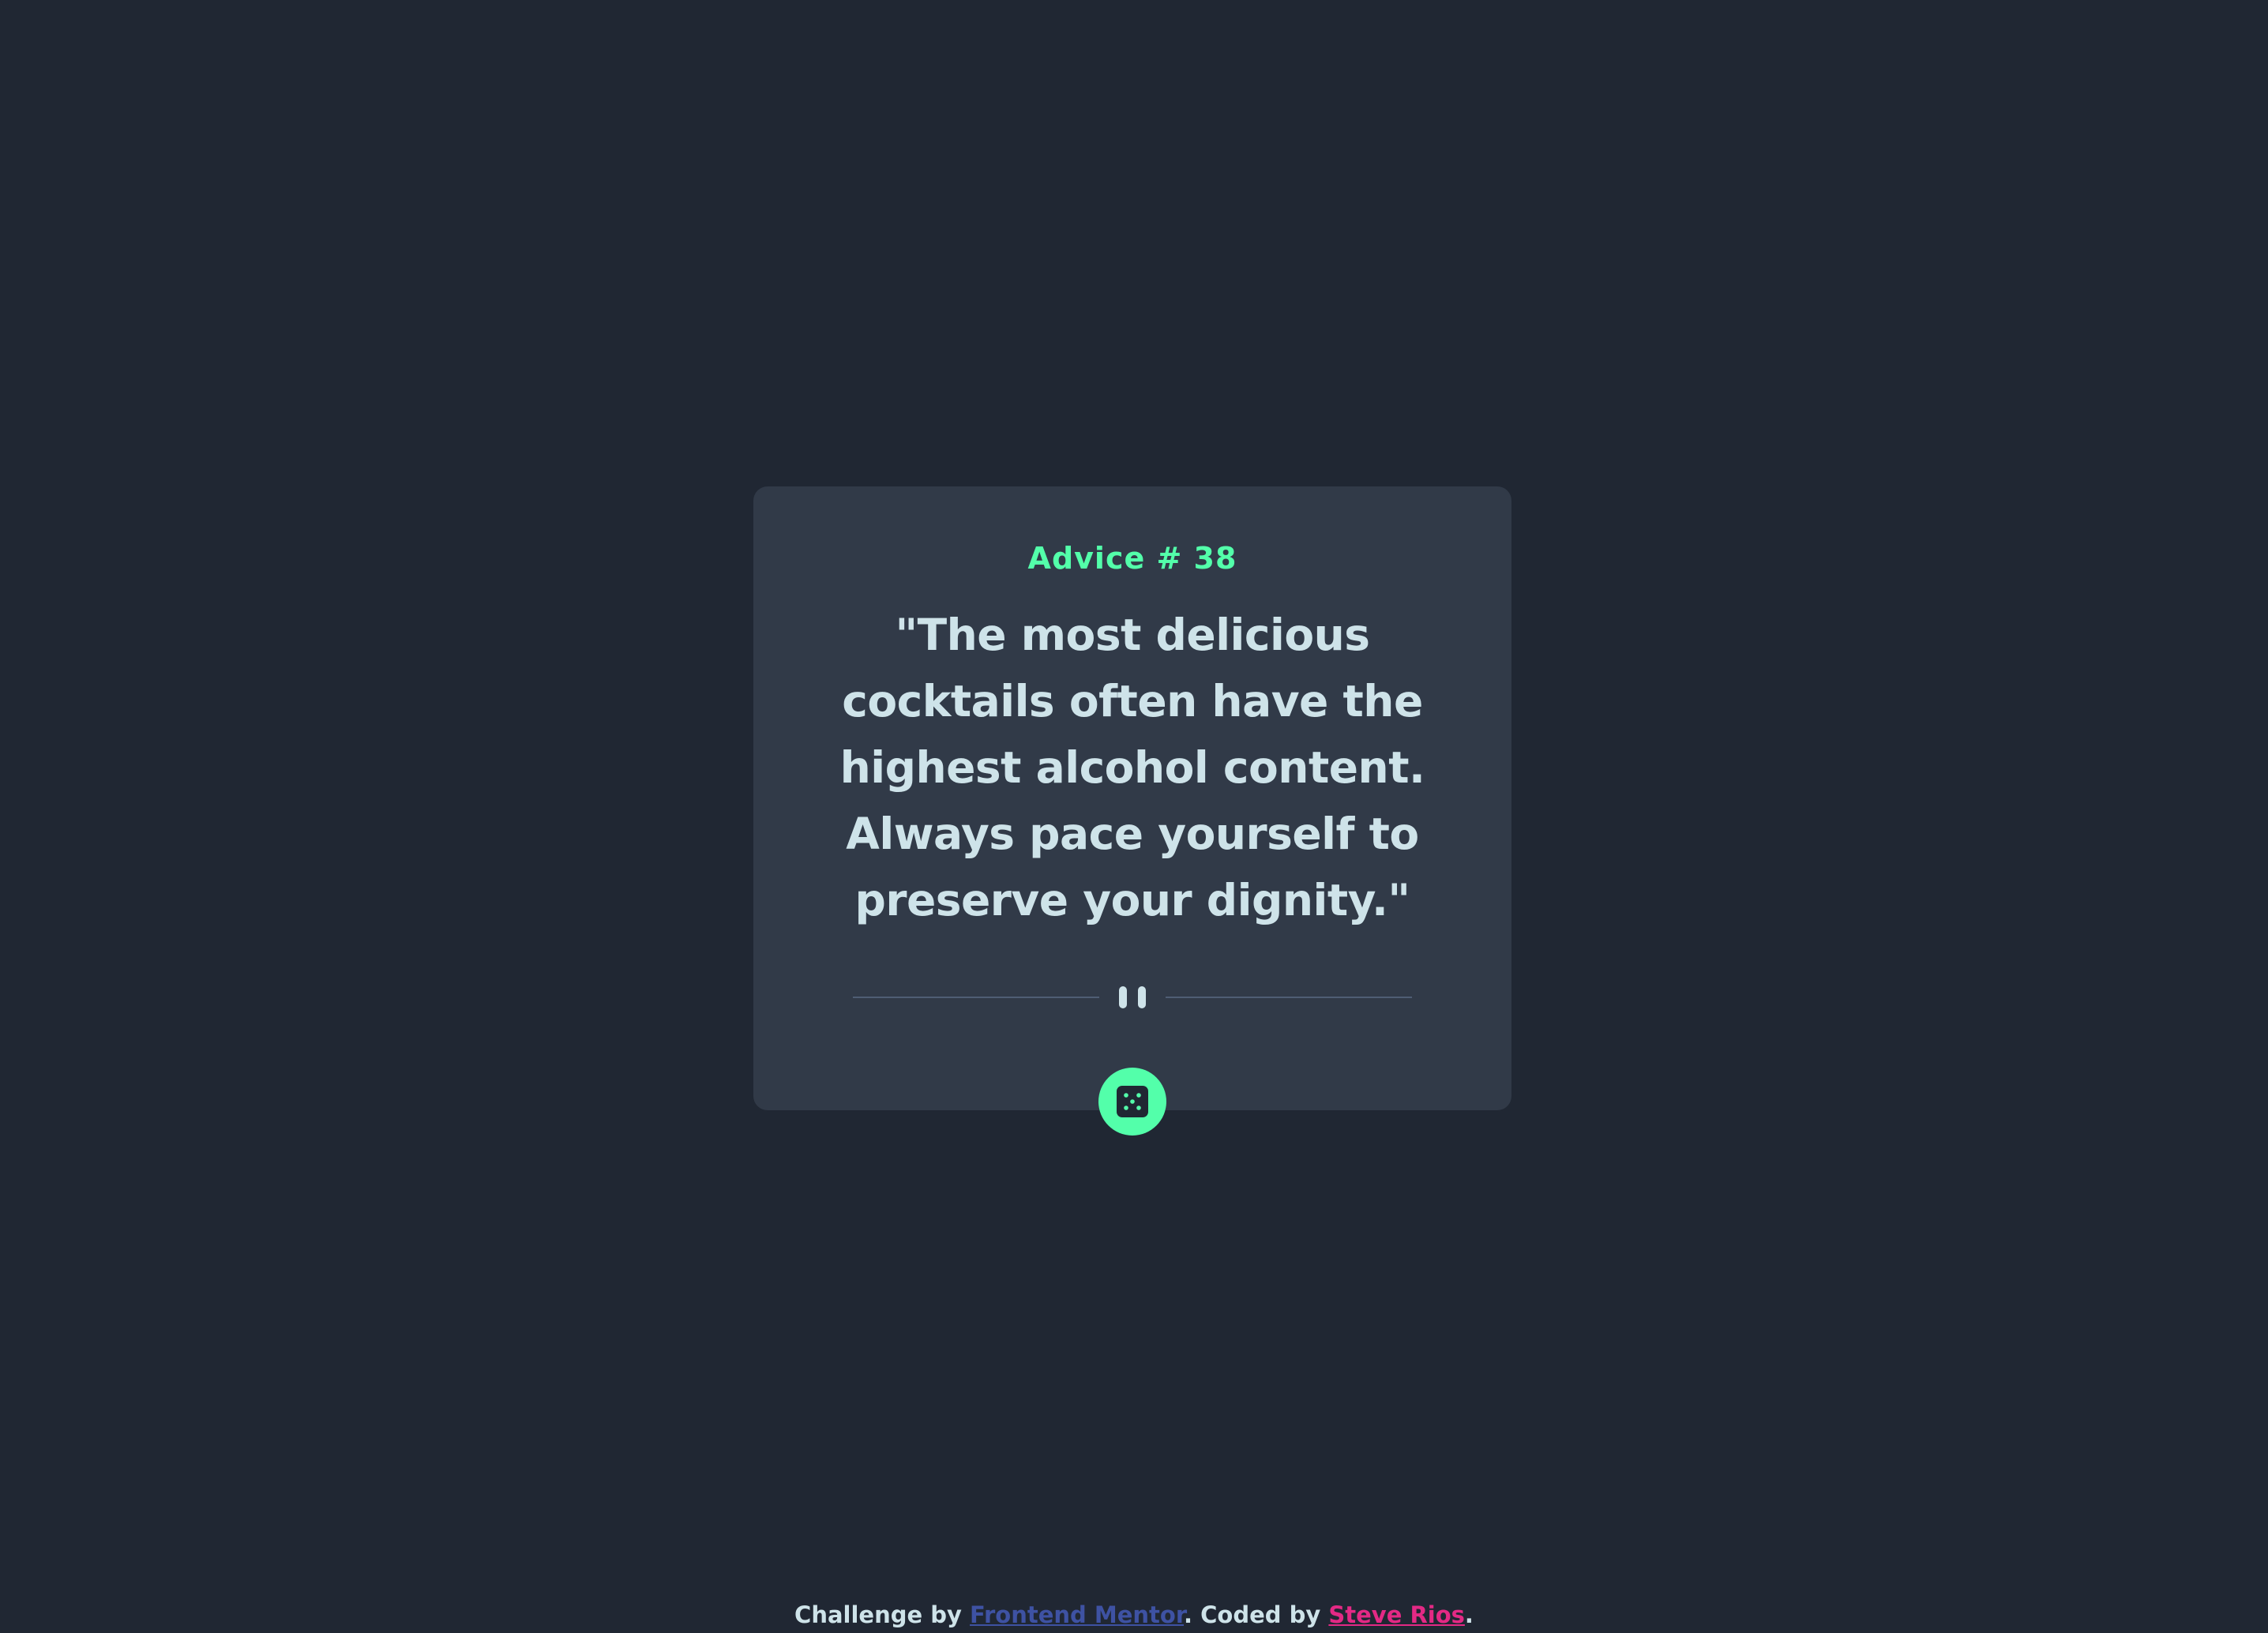  I want to click on author-link: Steve Rios, so click(1396, 1615).